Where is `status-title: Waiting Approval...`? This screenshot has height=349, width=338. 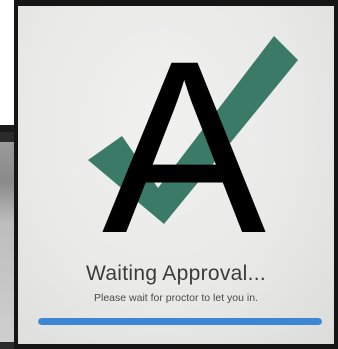
status-title: Waiting Approval... is located at coordinates (175, 273).